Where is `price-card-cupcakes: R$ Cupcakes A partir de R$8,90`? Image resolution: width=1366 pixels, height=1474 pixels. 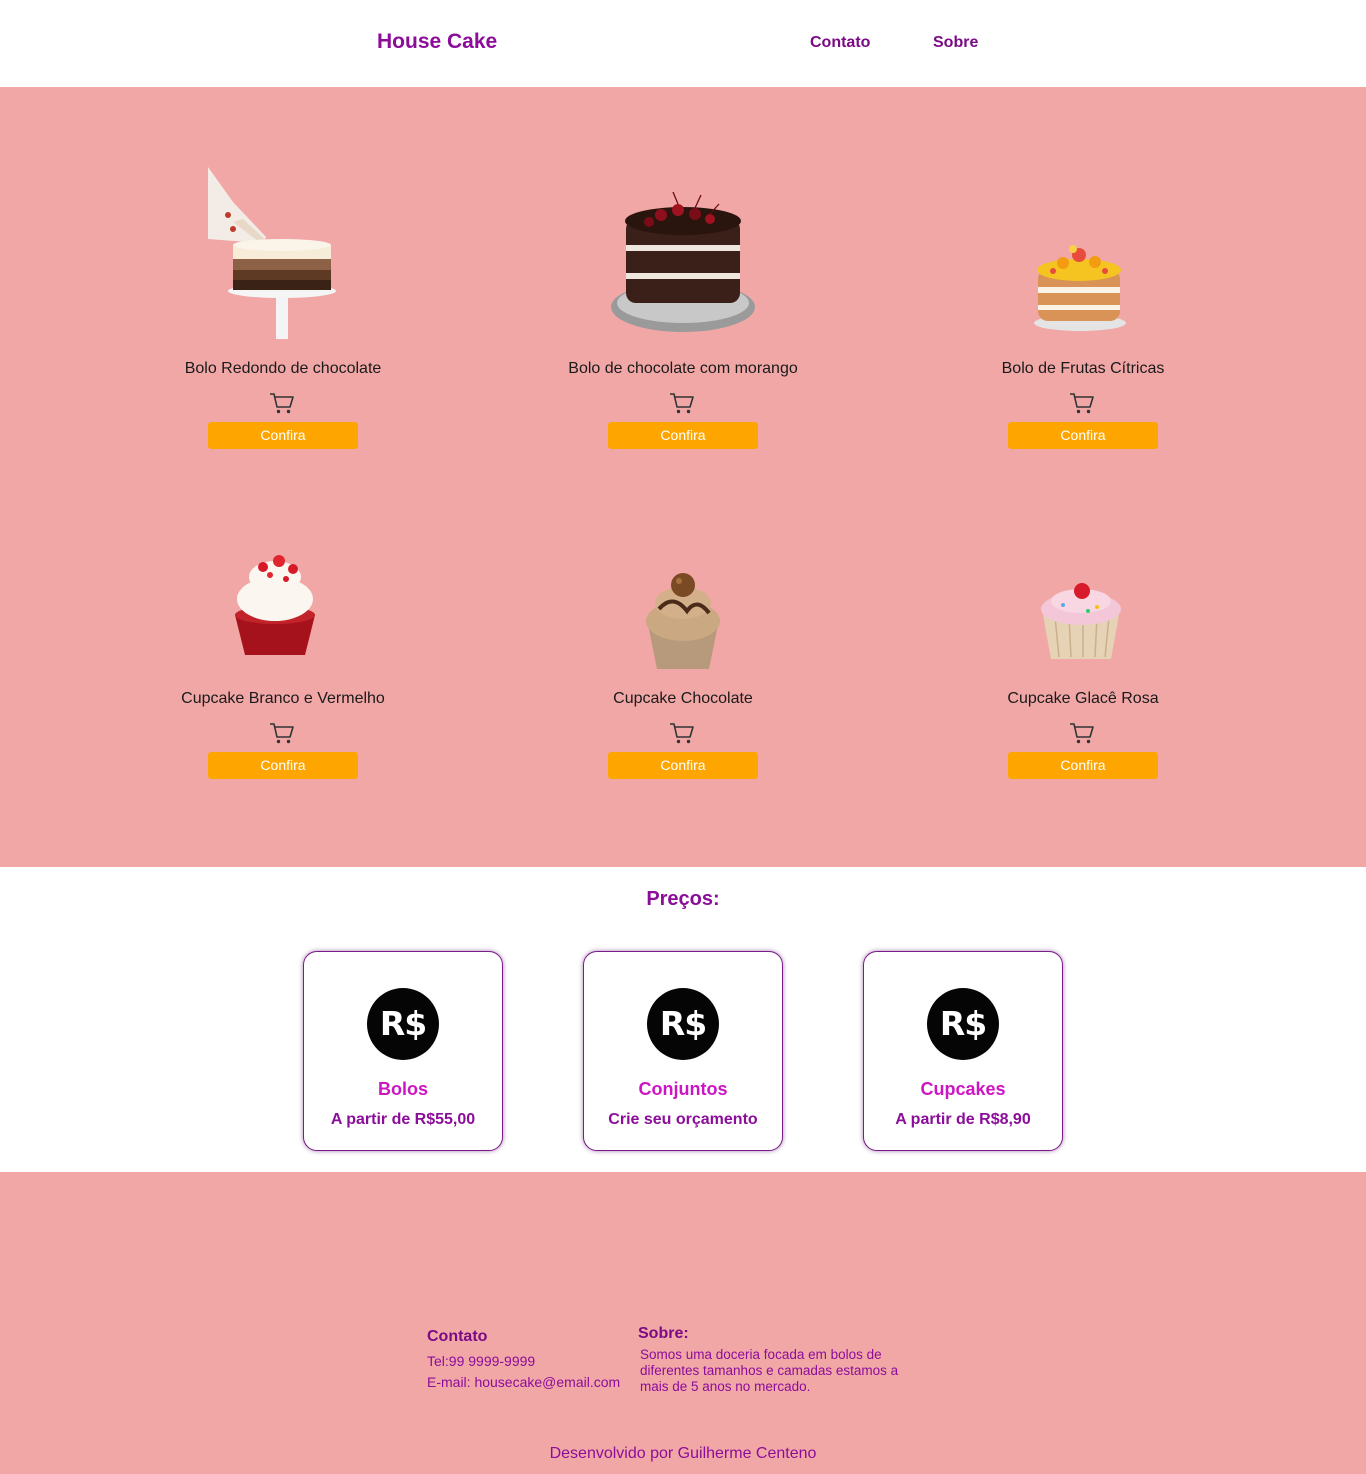
price-card-cupcakes: R$ Cupcakes A partir de R$8,90 is located at coordinates (963, 1051).